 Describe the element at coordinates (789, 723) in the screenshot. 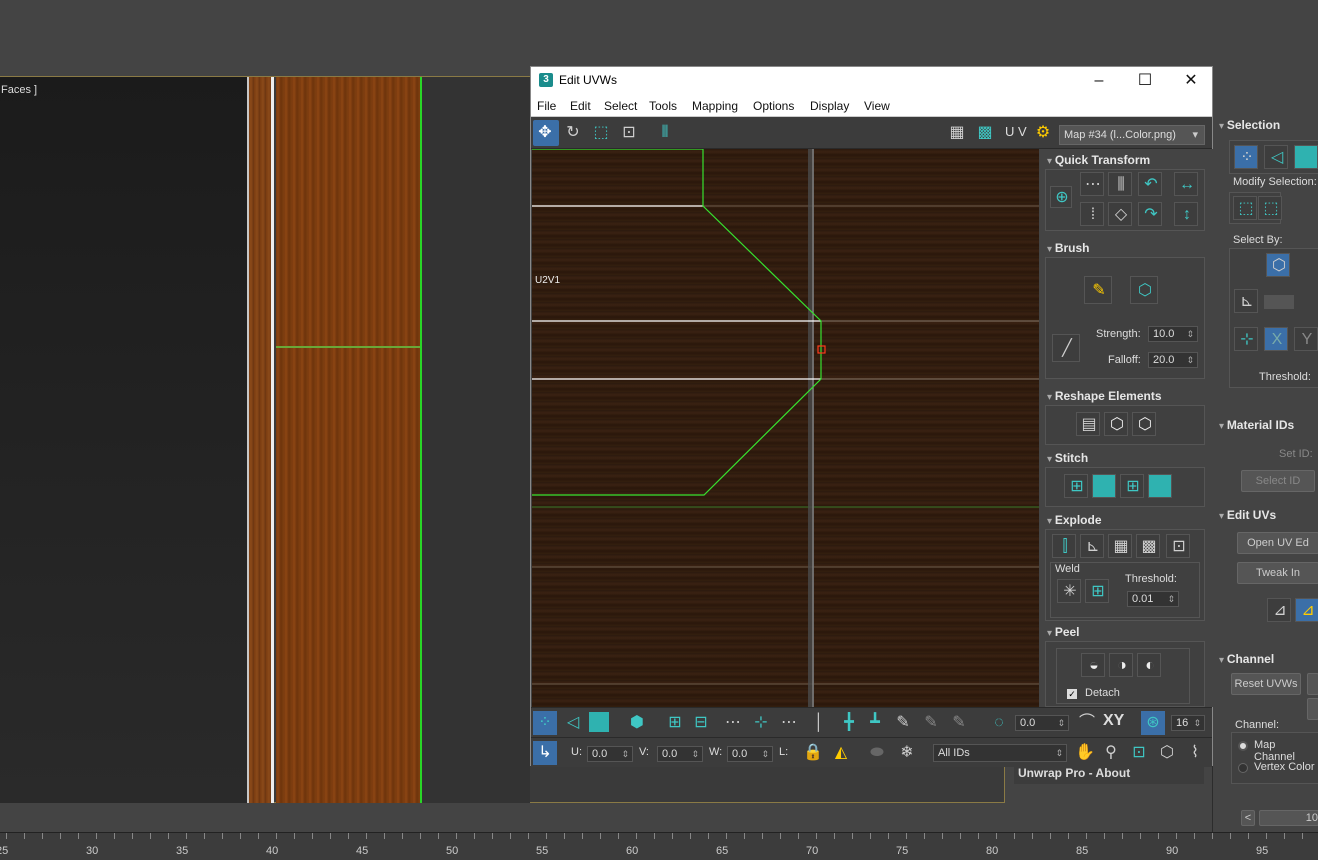

I see `loop-shrink-icon: ⋯` at that location.